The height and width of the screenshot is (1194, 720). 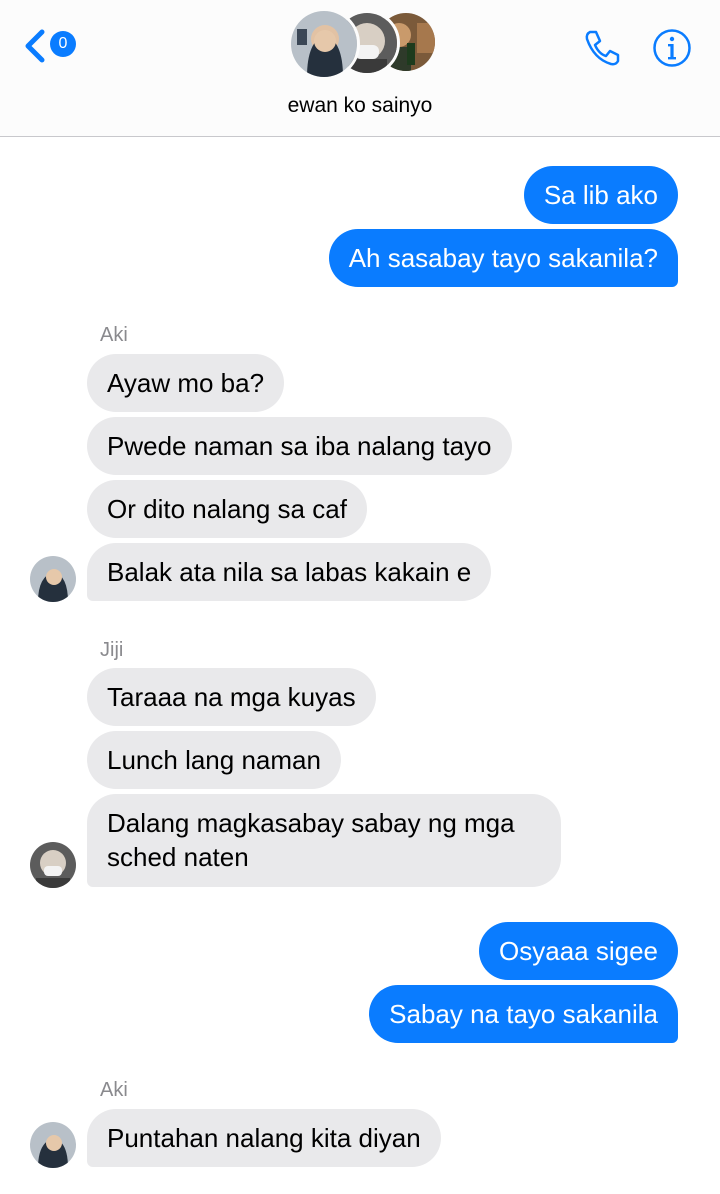 I want to click on incoming-message: Pwede naman sa iba nalang tayo, so click(x=299, y=446).